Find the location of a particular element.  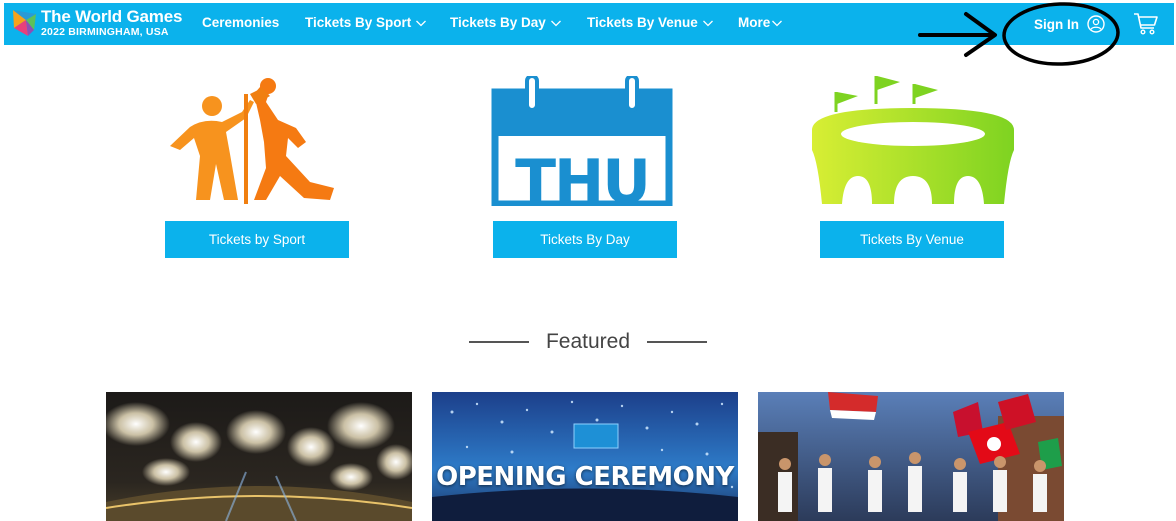

featured-title: Featured is located at coordinates (588, 341).